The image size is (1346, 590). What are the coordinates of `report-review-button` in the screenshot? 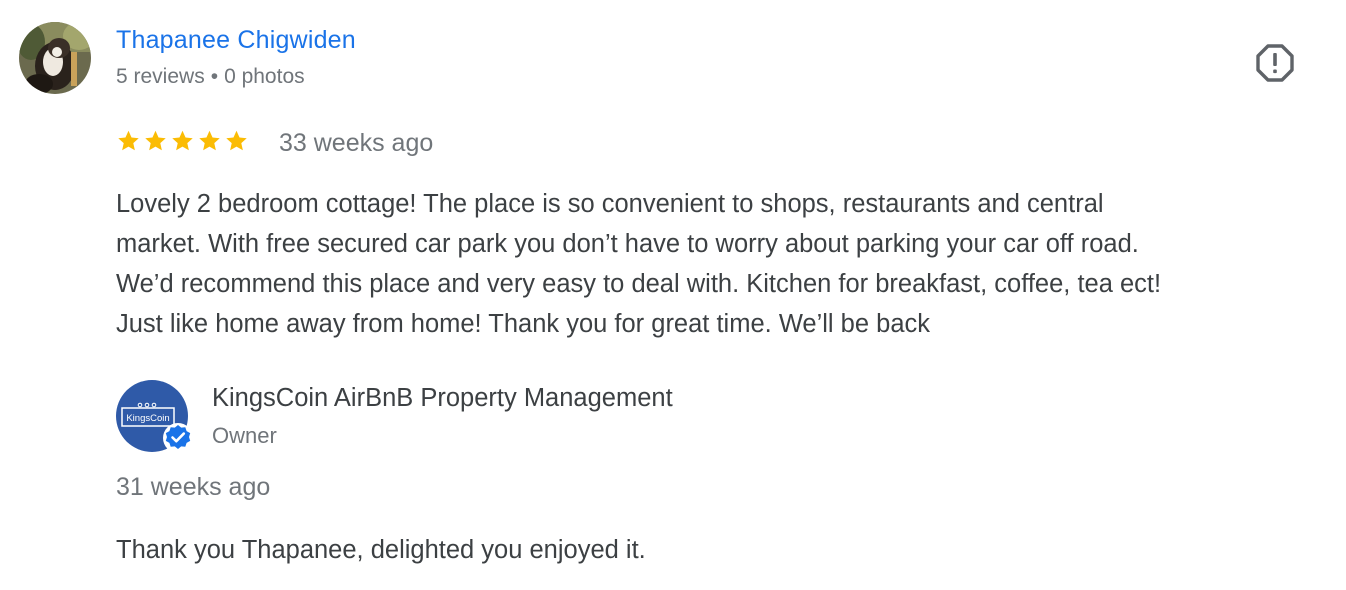 It's located at (1275, 63).